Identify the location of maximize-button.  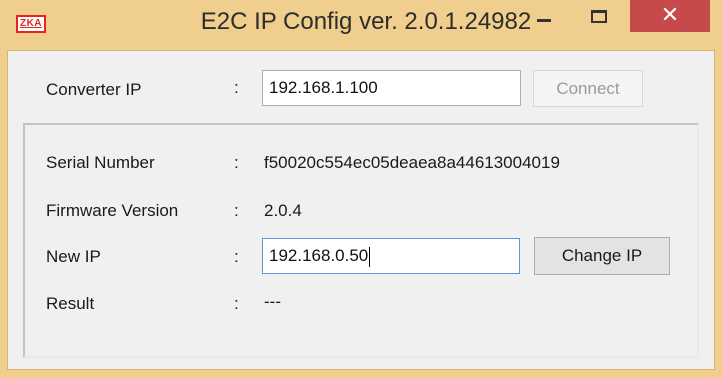
(599, 16).